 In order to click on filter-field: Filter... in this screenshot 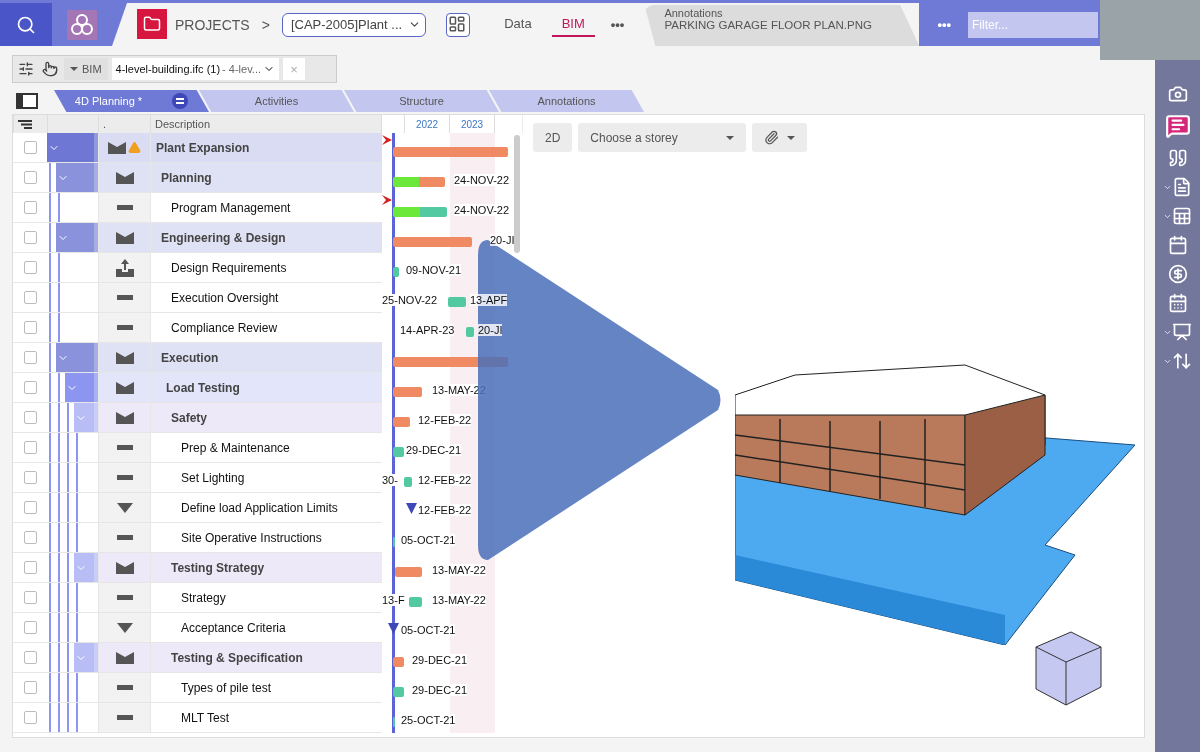, I will do `click(1033, 24)`.